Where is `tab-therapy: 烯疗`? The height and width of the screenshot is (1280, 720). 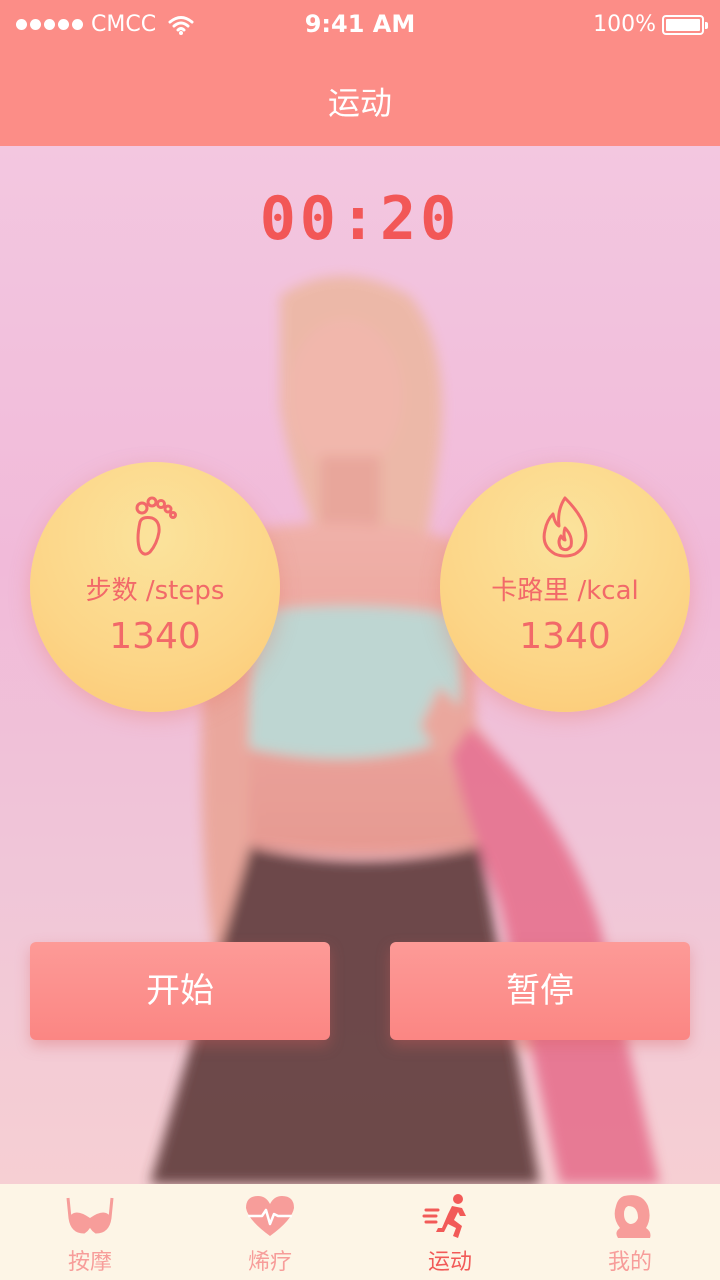
tab-therapy: 烯疗 is located at coordinates (270, 1232).